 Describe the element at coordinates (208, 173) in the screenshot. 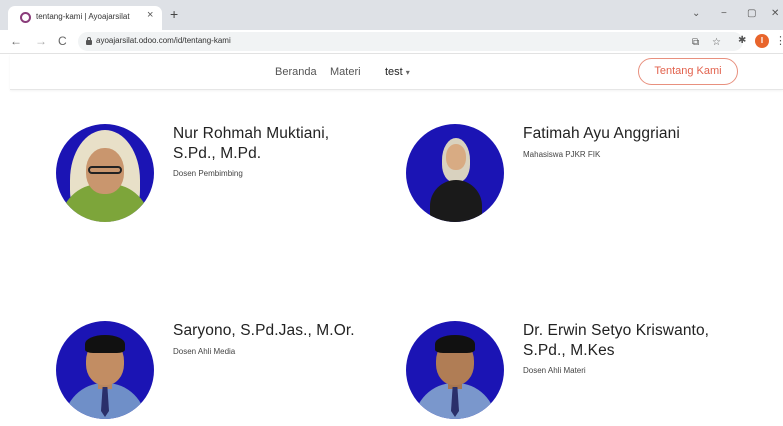

I see `member-role: Dosen Pembimbing` at that location.